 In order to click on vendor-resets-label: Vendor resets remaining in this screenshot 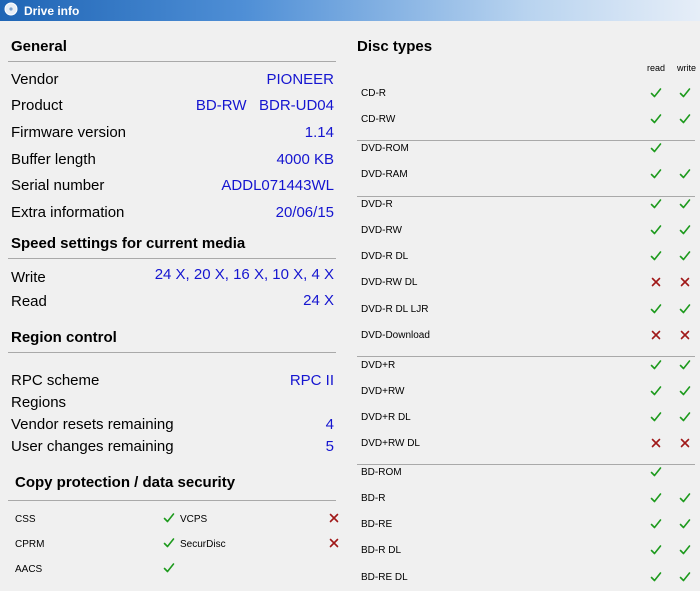, I will do `click(92, 424)`.